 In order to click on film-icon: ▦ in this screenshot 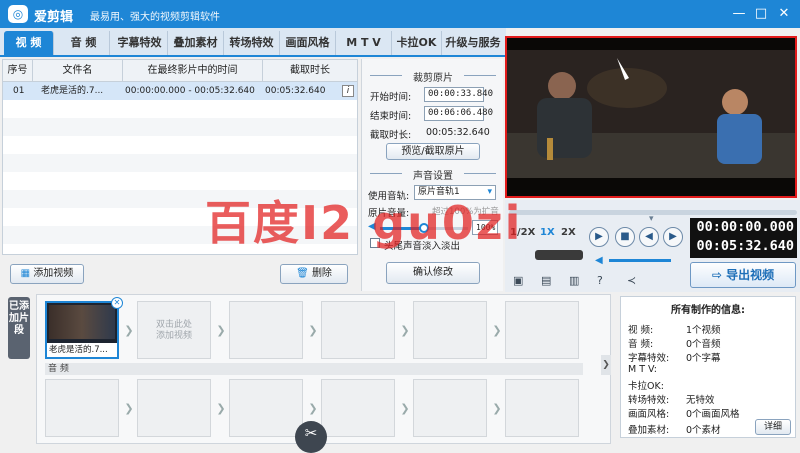, I will do `click(27, 273)`.